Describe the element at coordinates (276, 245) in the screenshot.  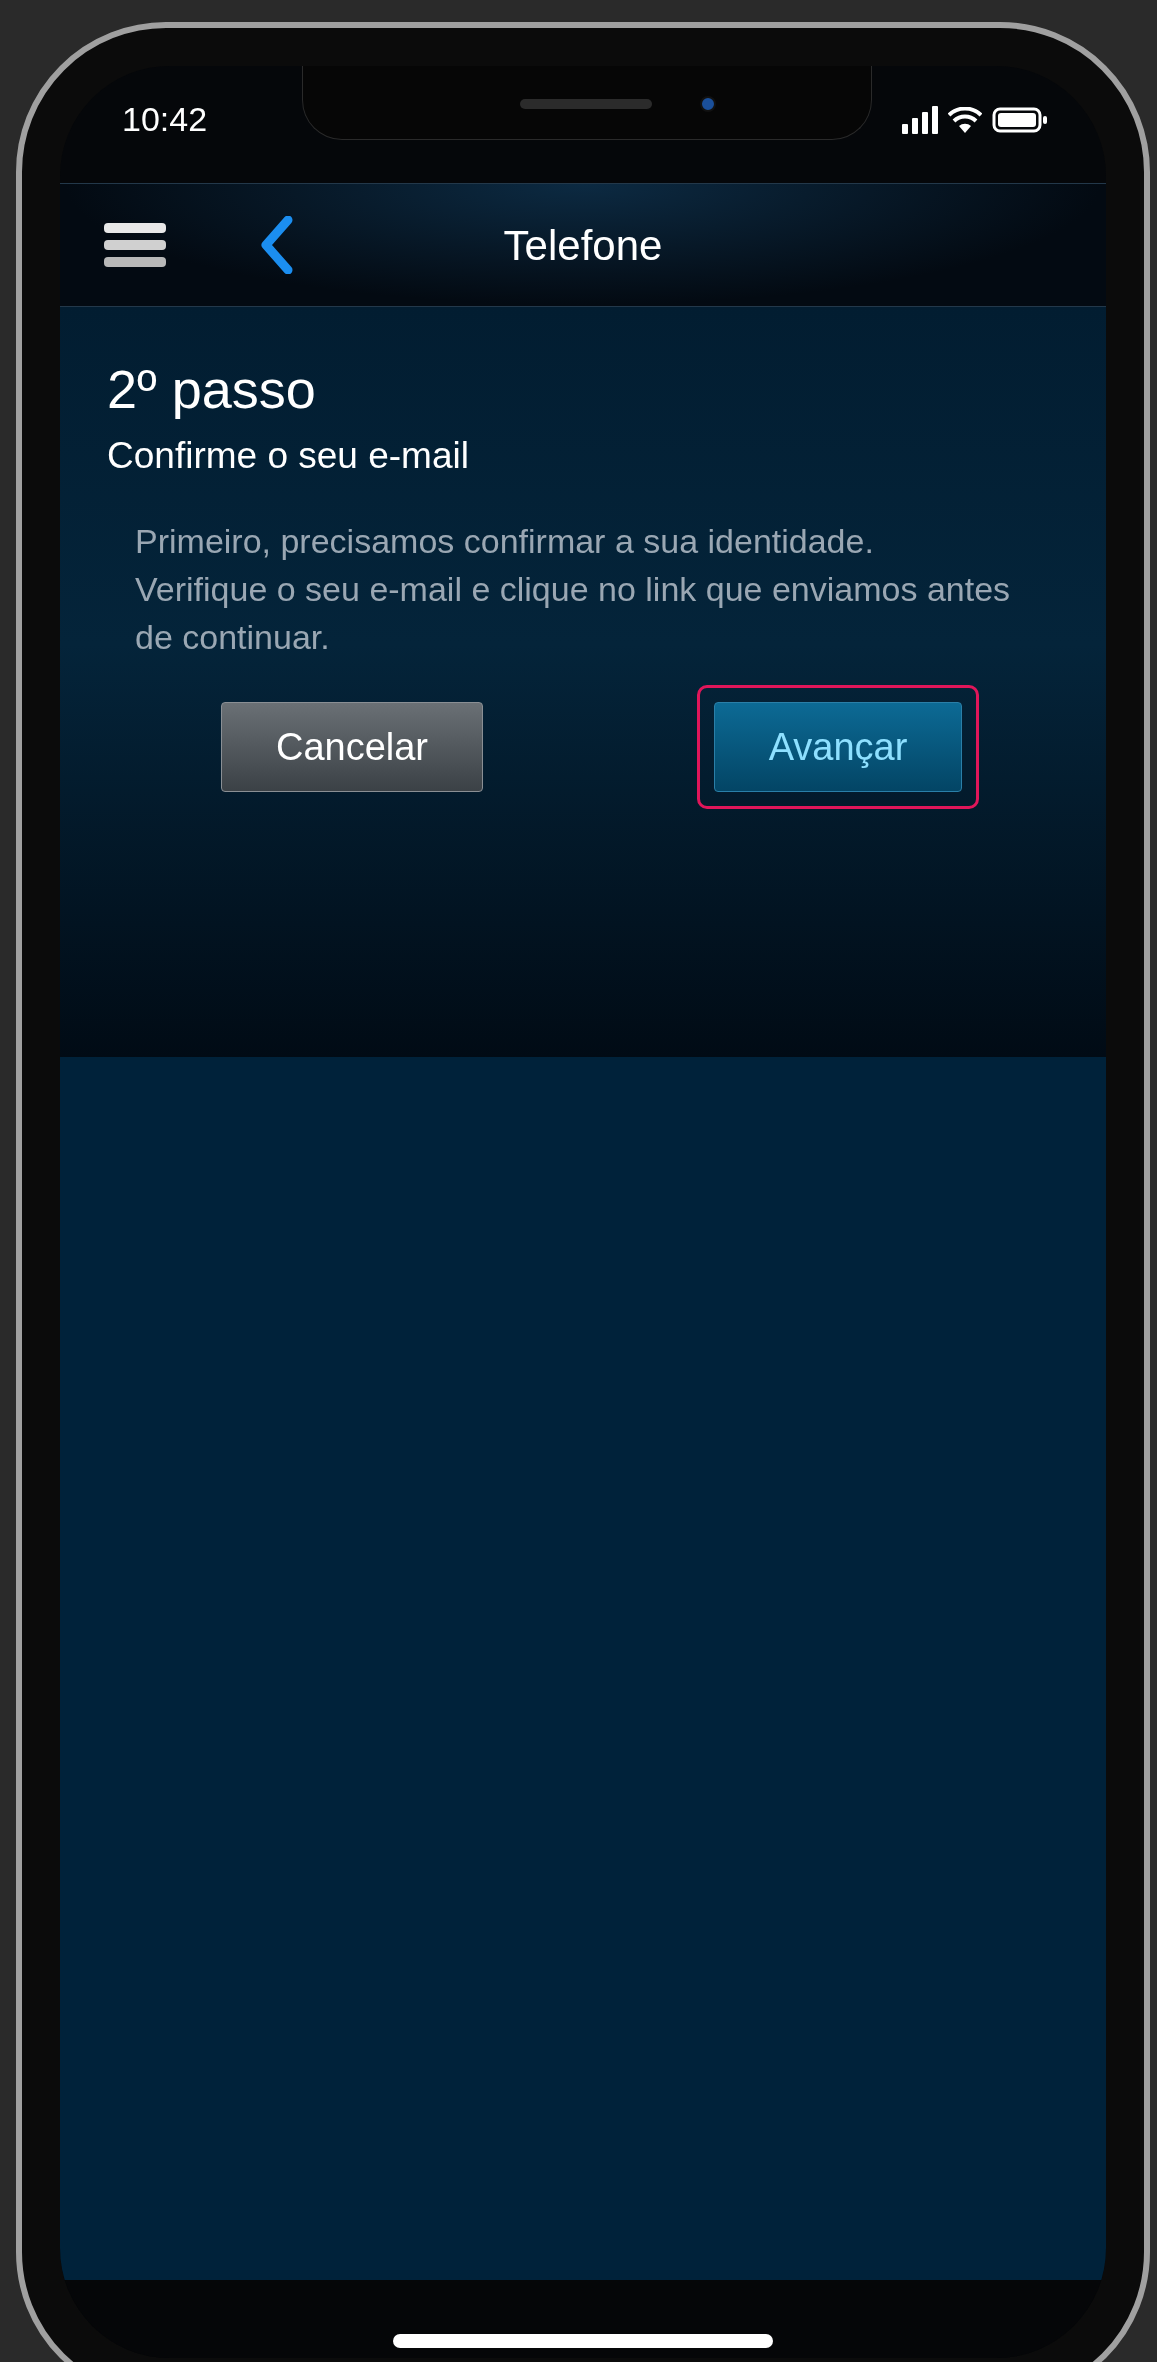
I see `back-icon` at that location.